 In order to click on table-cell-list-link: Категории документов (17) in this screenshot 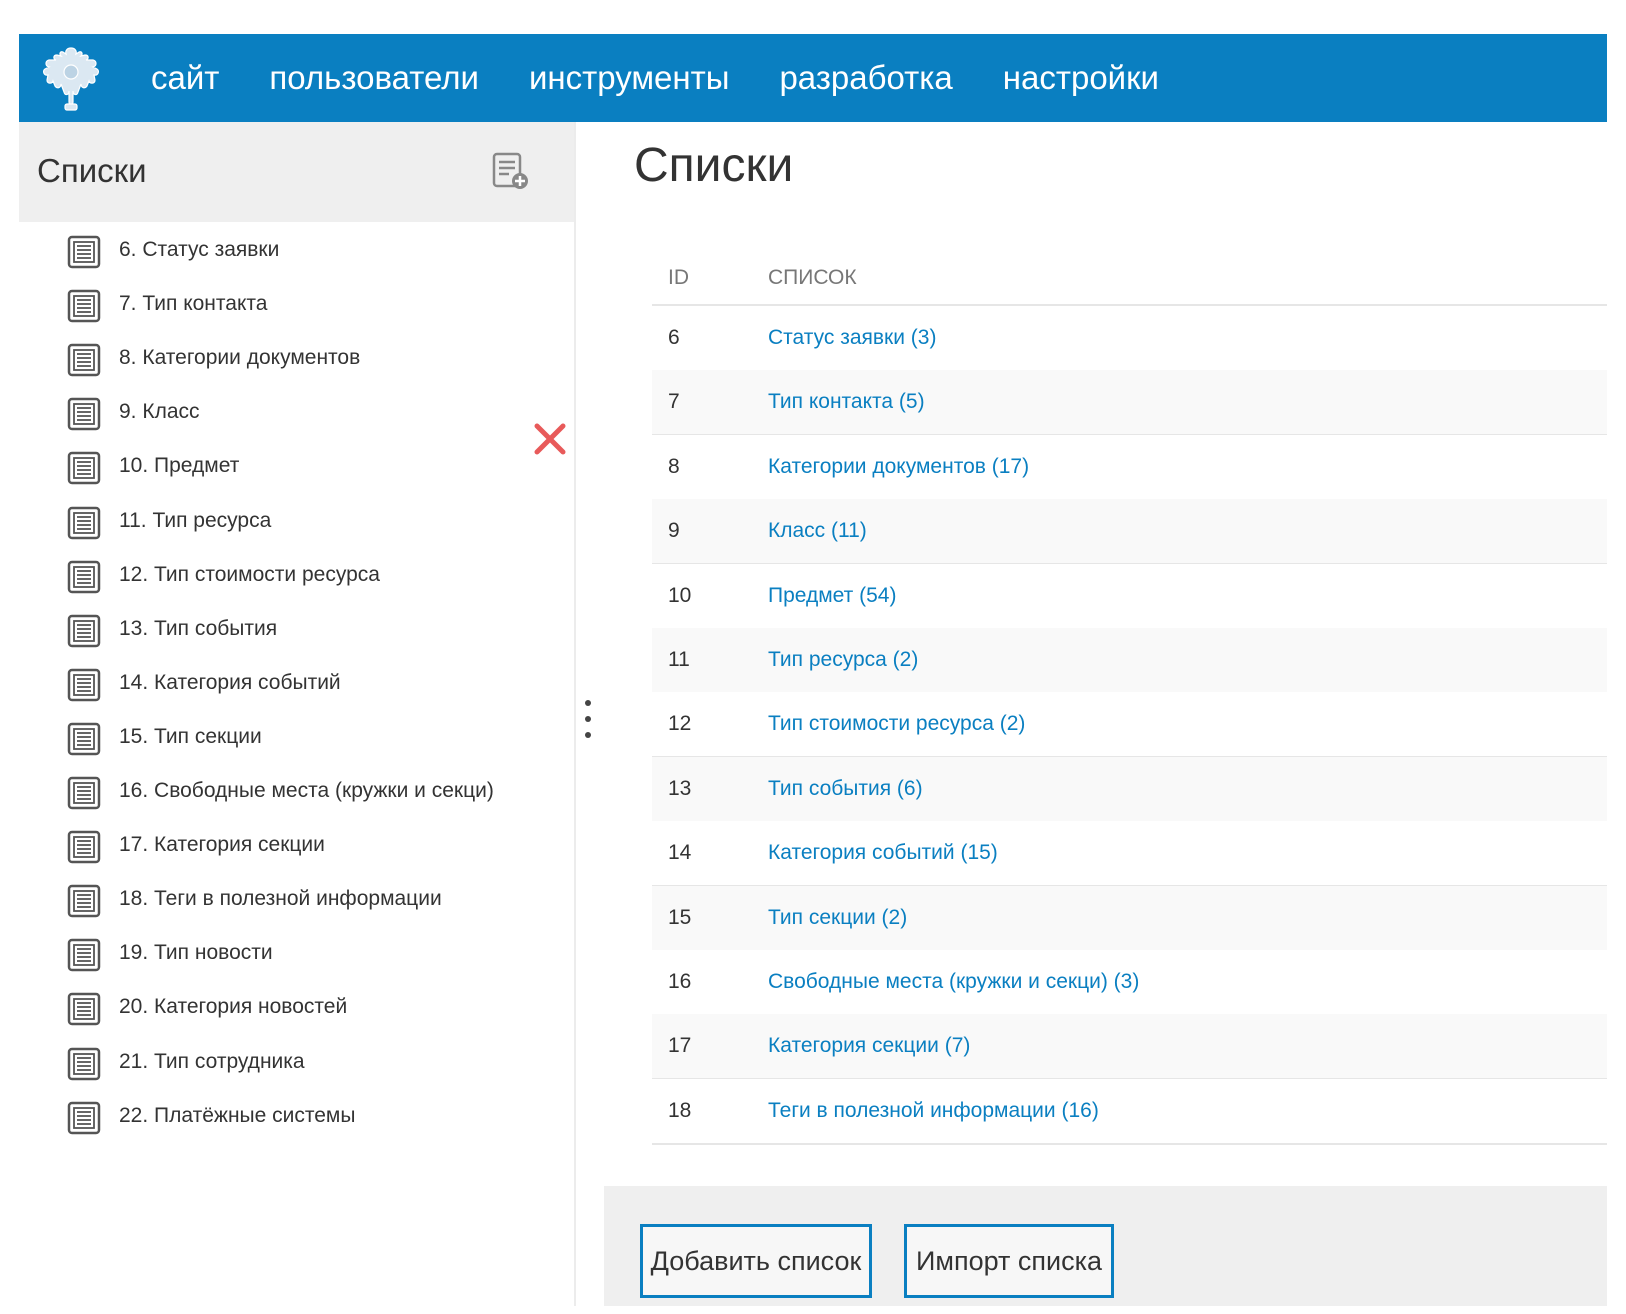, I will do `click(898, 467)`.